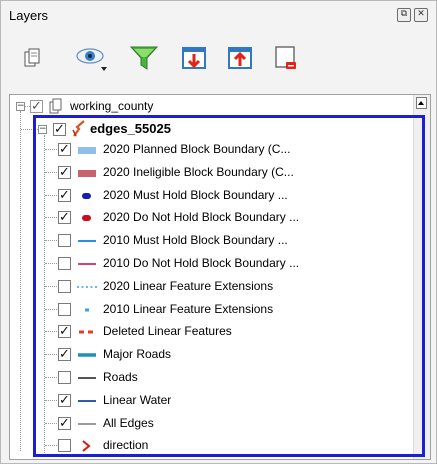 The image size is (437, 464). Describe the element at coordinates (404, 15) in the screenshot. I see `float-panel-button: ⧉` at that location.